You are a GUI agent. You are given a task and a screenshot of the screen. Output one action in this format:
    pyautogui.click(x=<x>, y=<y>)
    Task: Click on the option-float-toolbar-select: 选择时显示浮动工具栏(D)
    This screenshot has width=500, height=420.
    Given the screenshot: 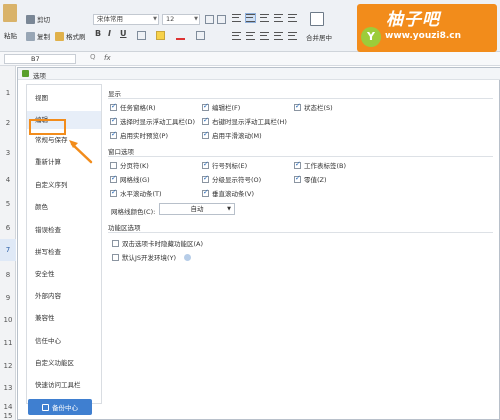 What is the action you would take?
    pyautogui.click(x=152, y=121)
    